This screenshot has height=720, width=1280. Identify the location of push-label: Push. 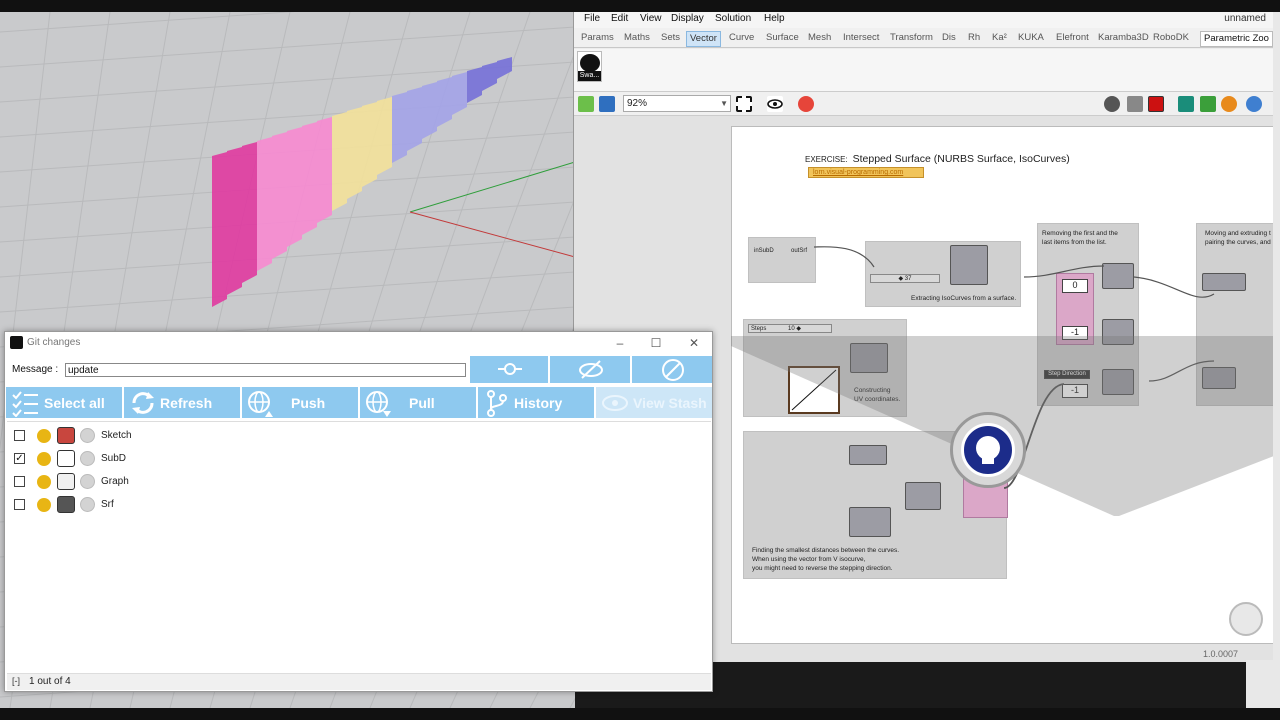
(308, 403).